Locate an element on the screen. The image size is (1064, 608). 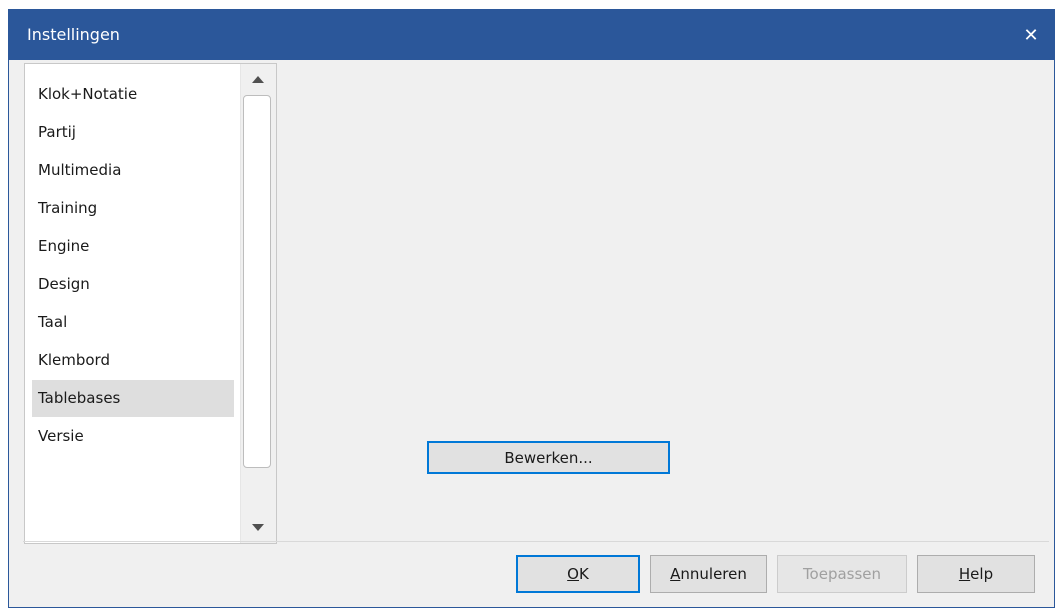
cancel-button: Annuleren is located at coordinates (708, 574).